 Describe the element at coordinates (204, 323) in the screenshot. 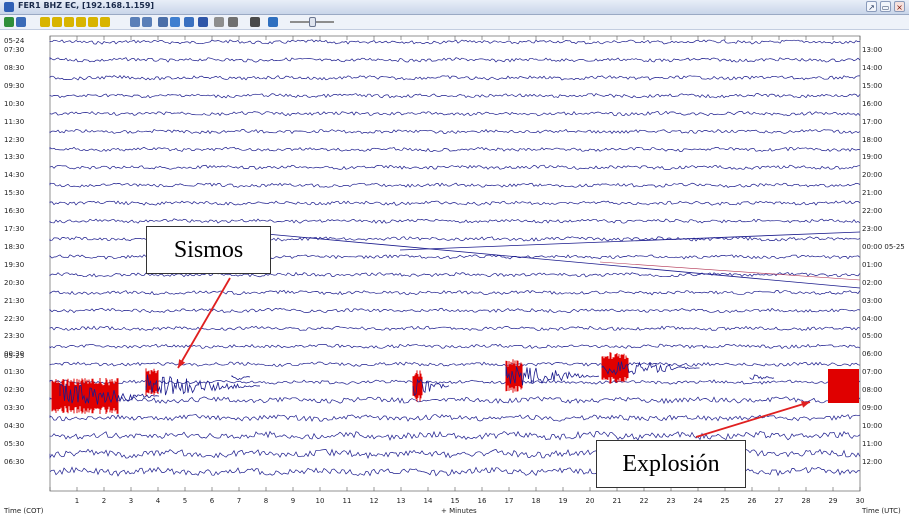

I see `sismos-arrow` at that location.